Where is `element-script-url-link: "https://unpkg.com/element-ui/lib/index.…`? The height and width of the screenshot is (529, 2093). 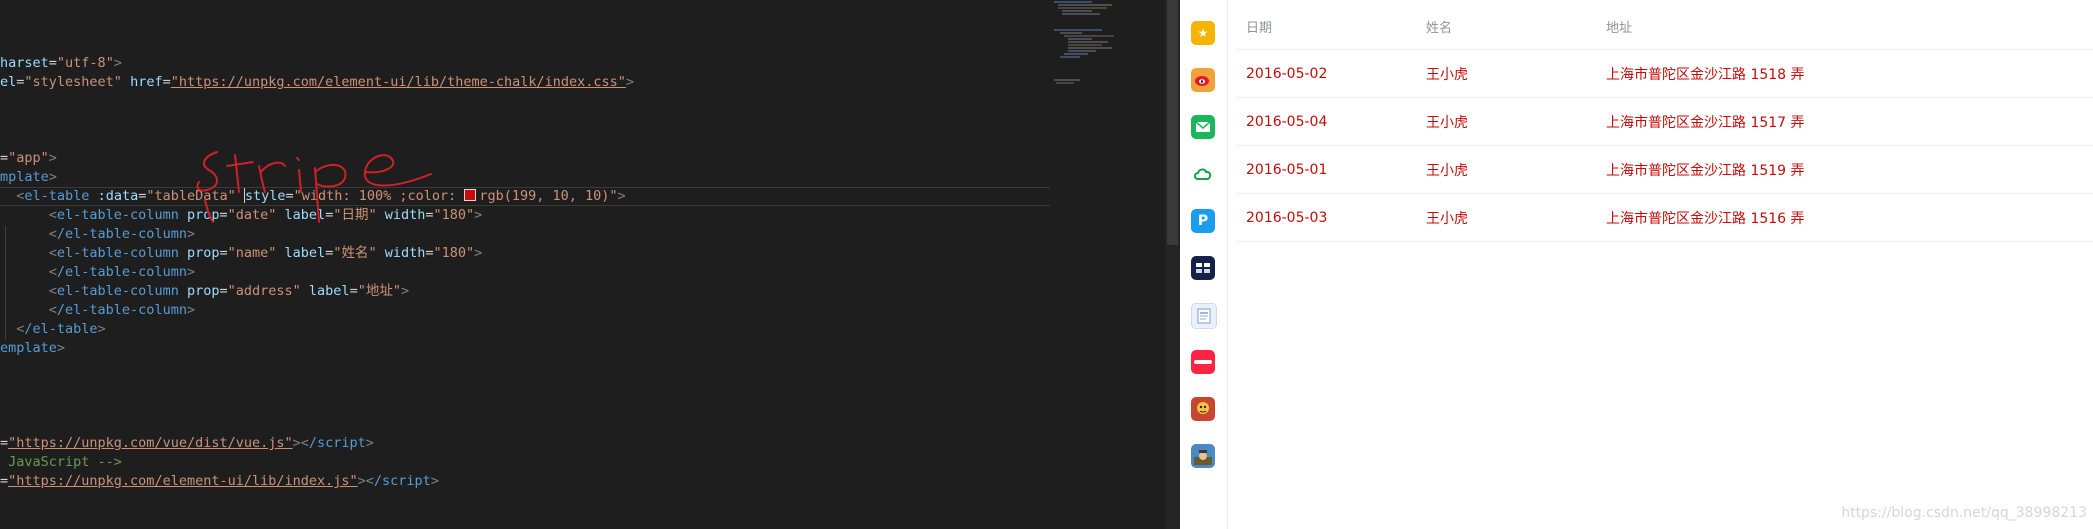
element-script-url-link: "https://unpkg.com/element-ui/lib/index.… is located at coordinates (183, 481).